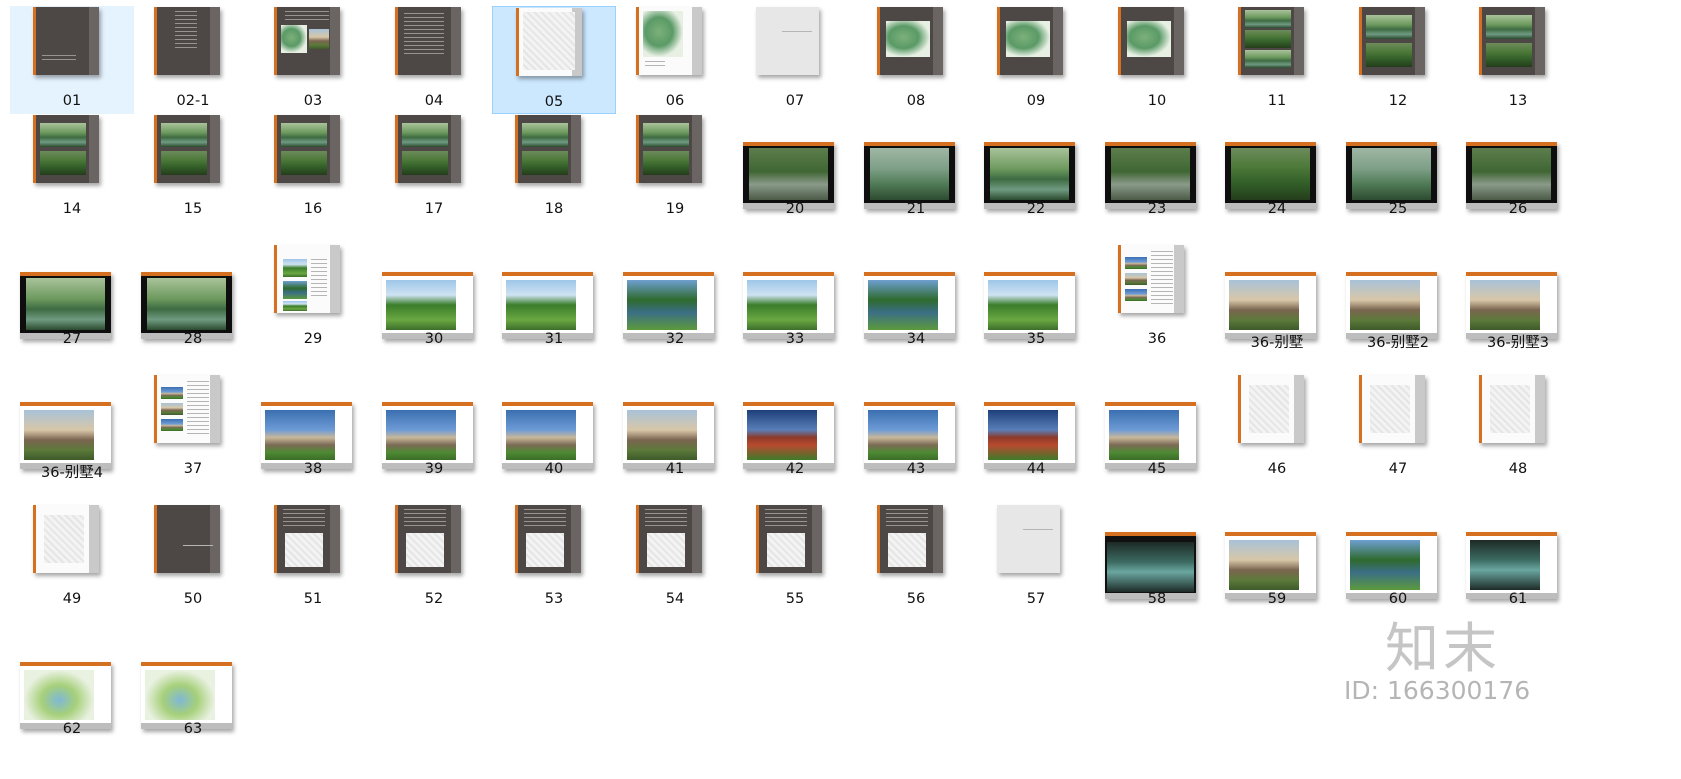 The width and height of the screenshot is (1681, 779). I want to click on file-item: 04, so click(434, 60).